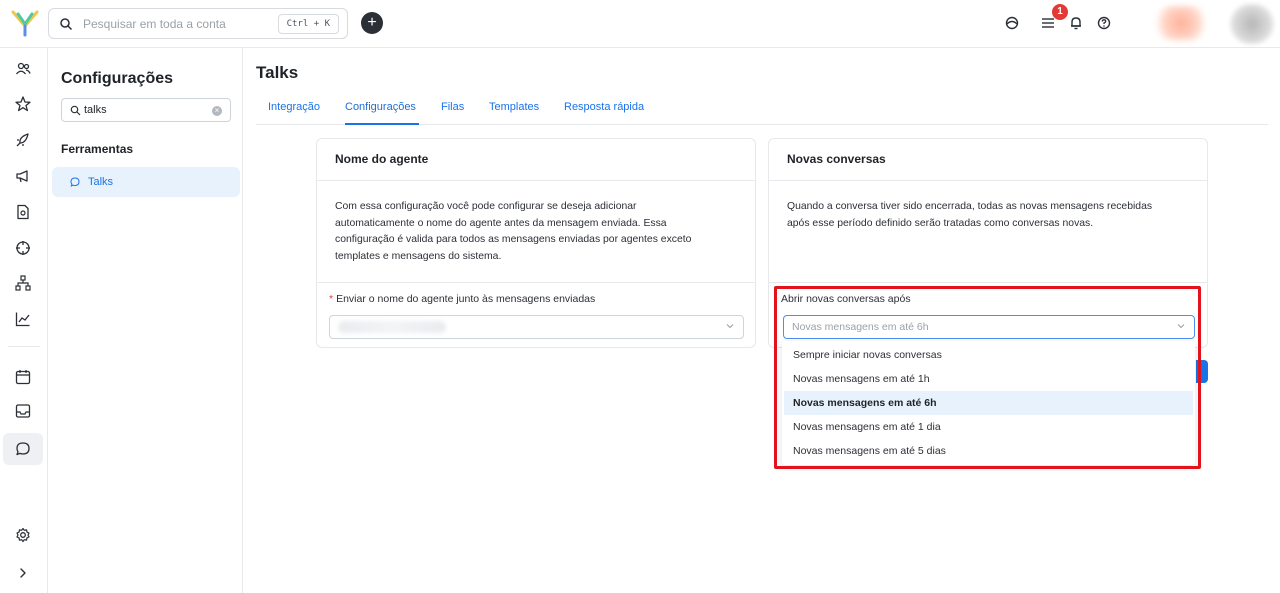  I want to click on select-value: Novas mensagens em até 6h, so click(860, 327).